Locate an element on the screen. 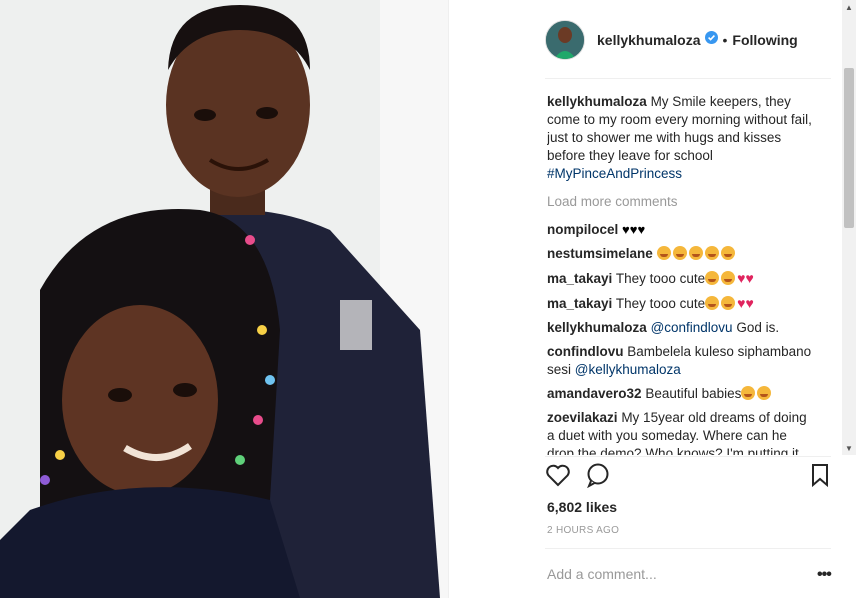 The image size is (856, 598). comment-mention: @confindlovu is located at coordinates (692, 327).